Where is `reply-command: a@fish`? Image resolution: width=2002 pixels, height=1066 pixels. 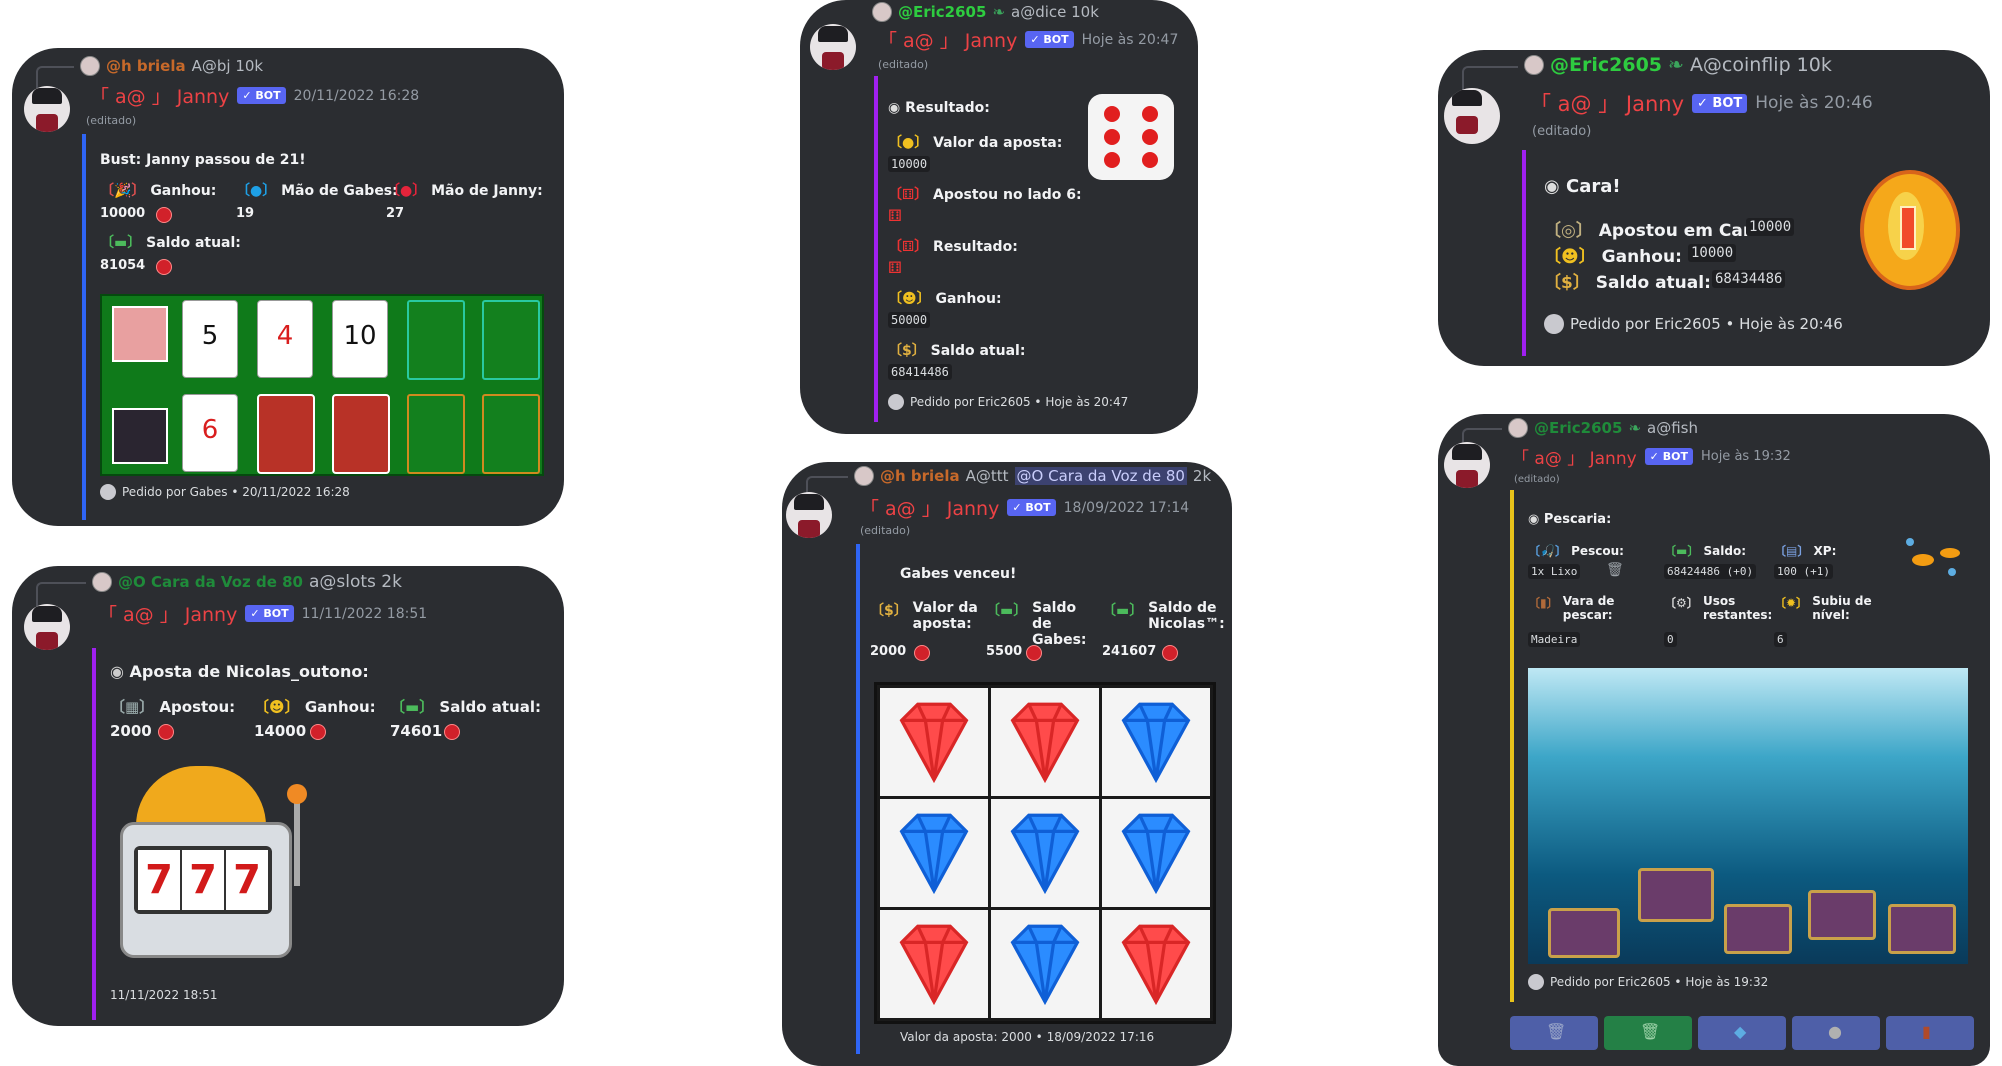
reply-command: a@fish is located at coordinates (1672, 428).